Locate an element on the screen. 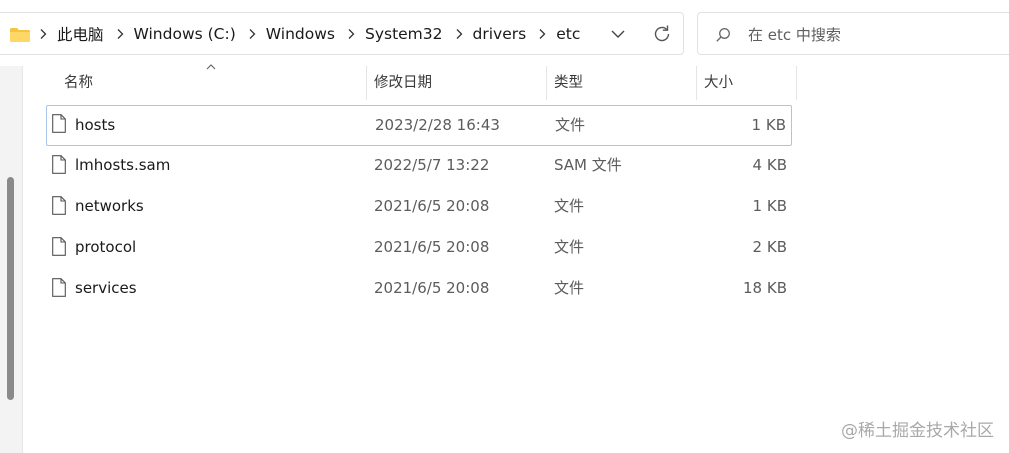 The height and width of the screenshot is (453, 1009). sort-up-icon is located at coordinates (211, 67).